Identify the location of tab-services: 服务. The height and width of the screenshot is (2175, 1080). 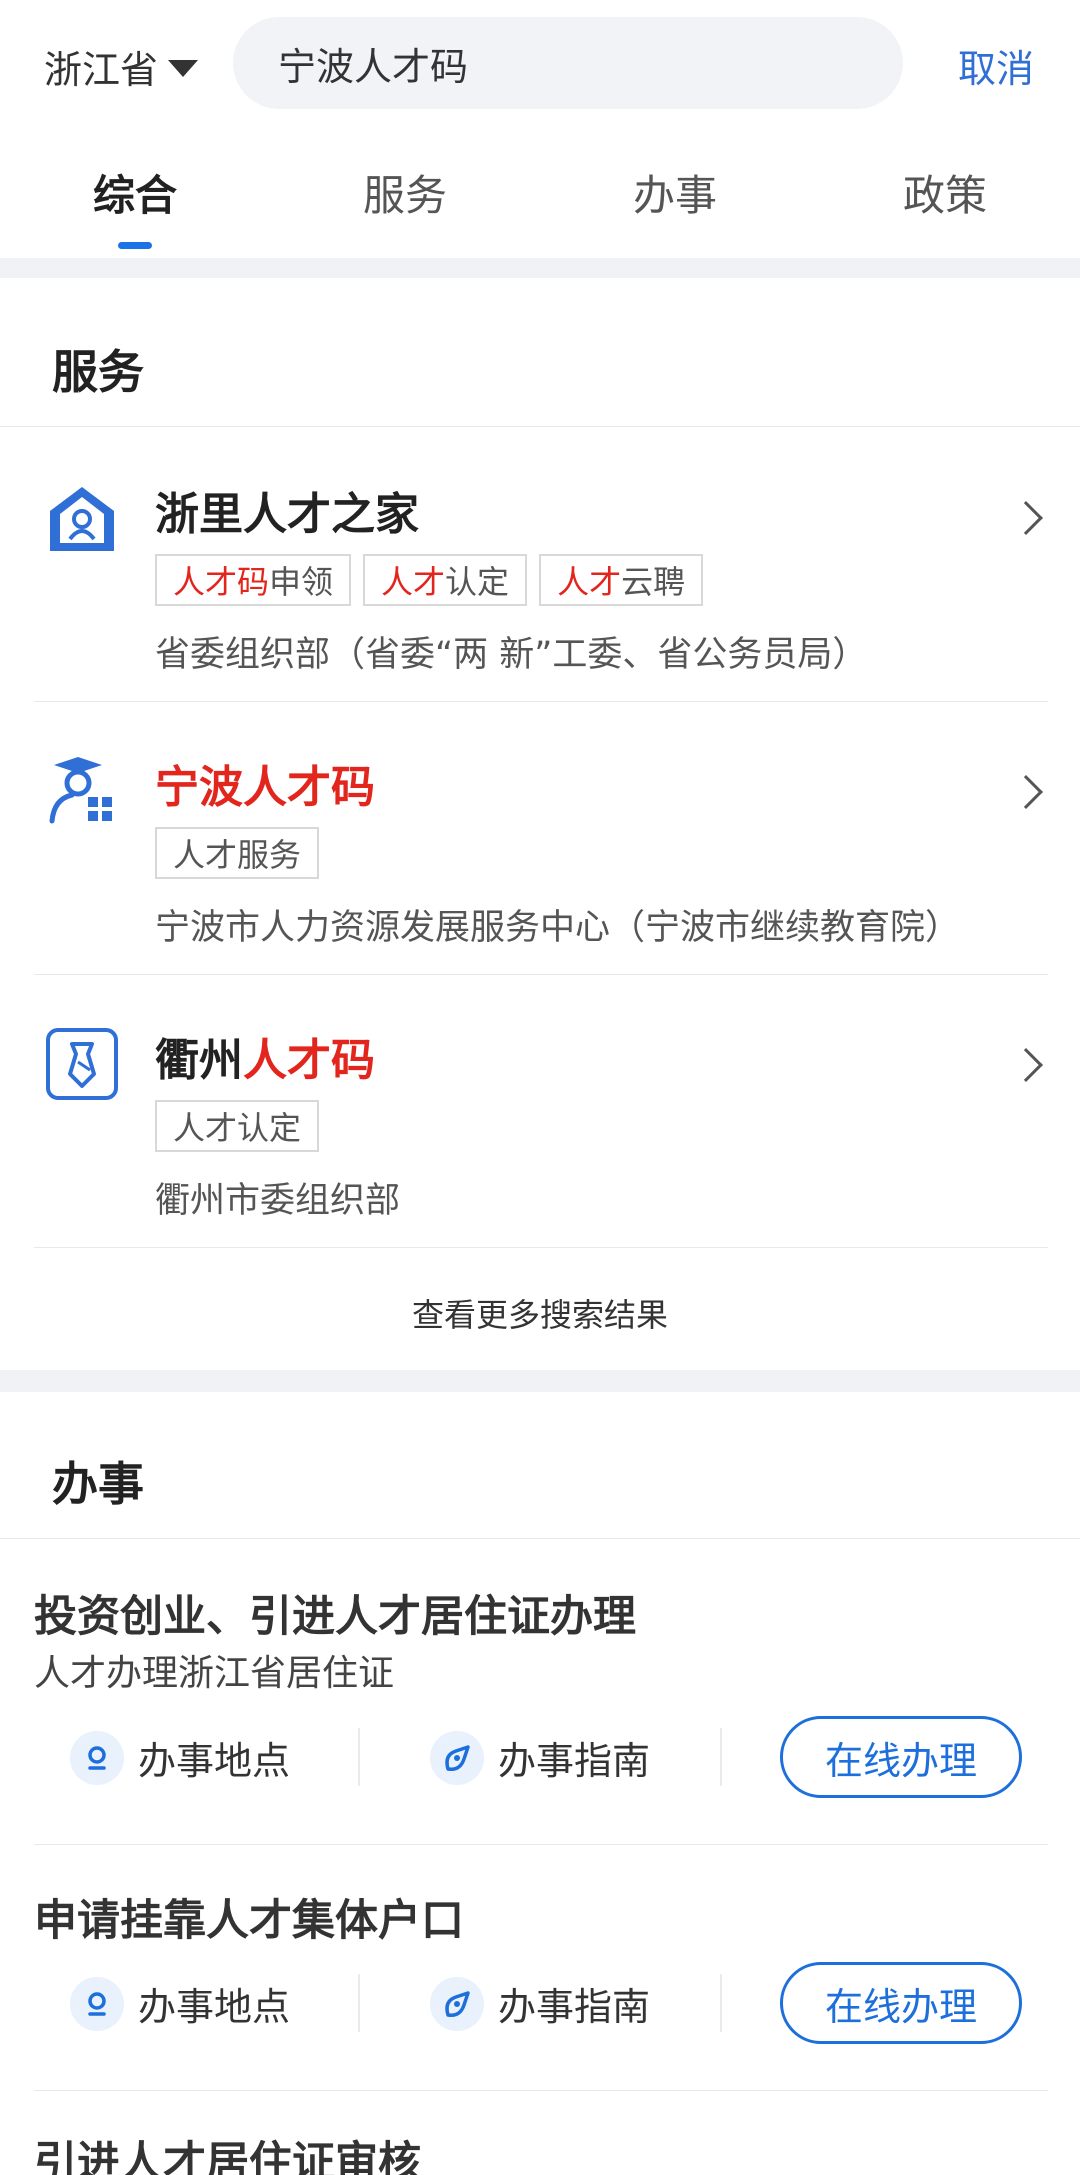
(405, 192).